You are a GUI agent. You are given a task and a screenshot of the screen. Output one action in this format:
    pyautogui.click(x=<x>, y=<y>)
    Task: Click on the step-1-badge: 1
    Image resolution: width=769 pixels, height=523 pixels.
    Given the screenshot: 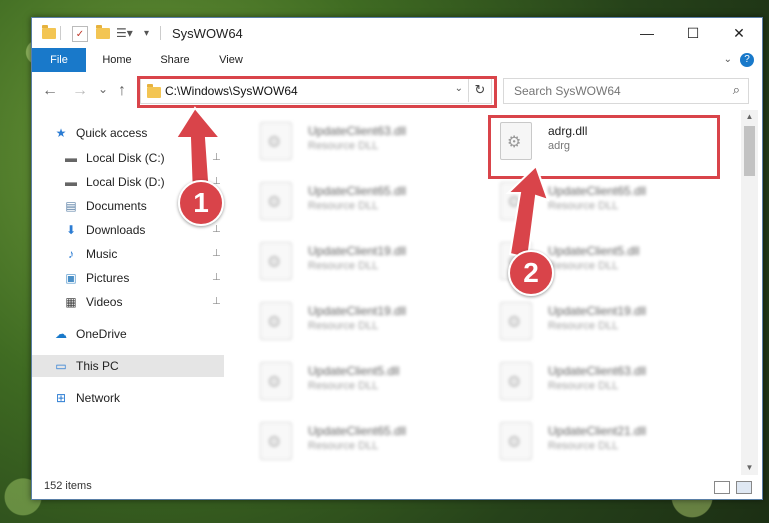 What is the action you would take?
    pyautogui.click(x=201, y=203)
    